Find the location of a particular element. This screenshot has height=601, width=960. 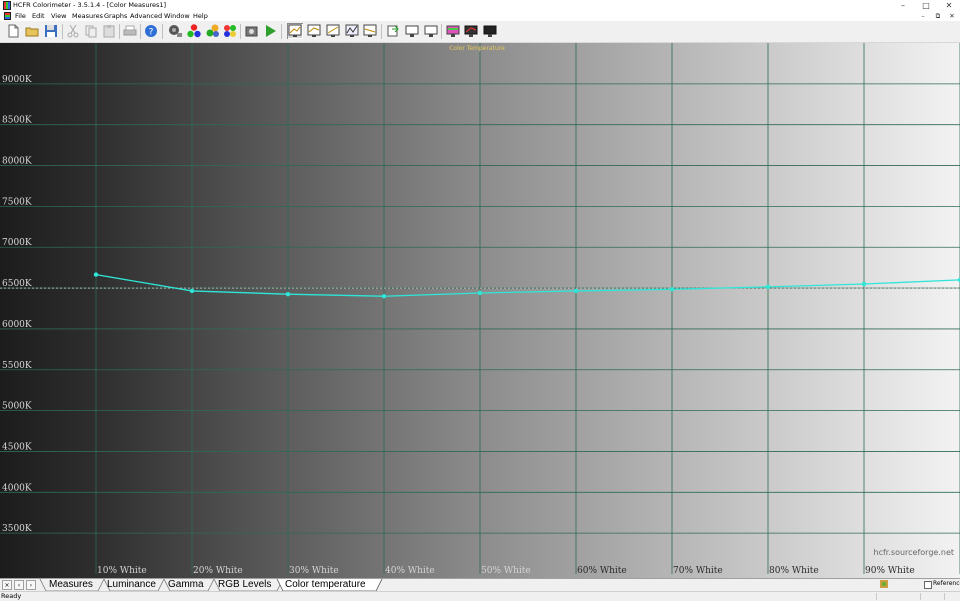

new-file-icon is located at coordinates (13, 31).